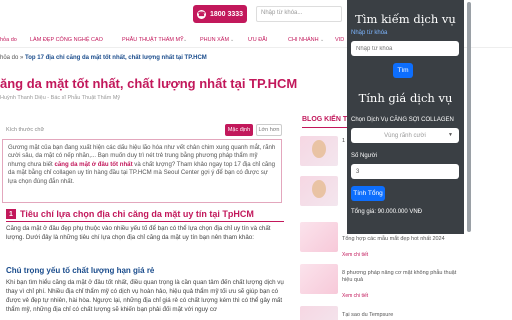  Describe the element at coordinates (402, 315) in the screenshot. I see `blog-item-title: Tại sao du Tempsure` at that location.